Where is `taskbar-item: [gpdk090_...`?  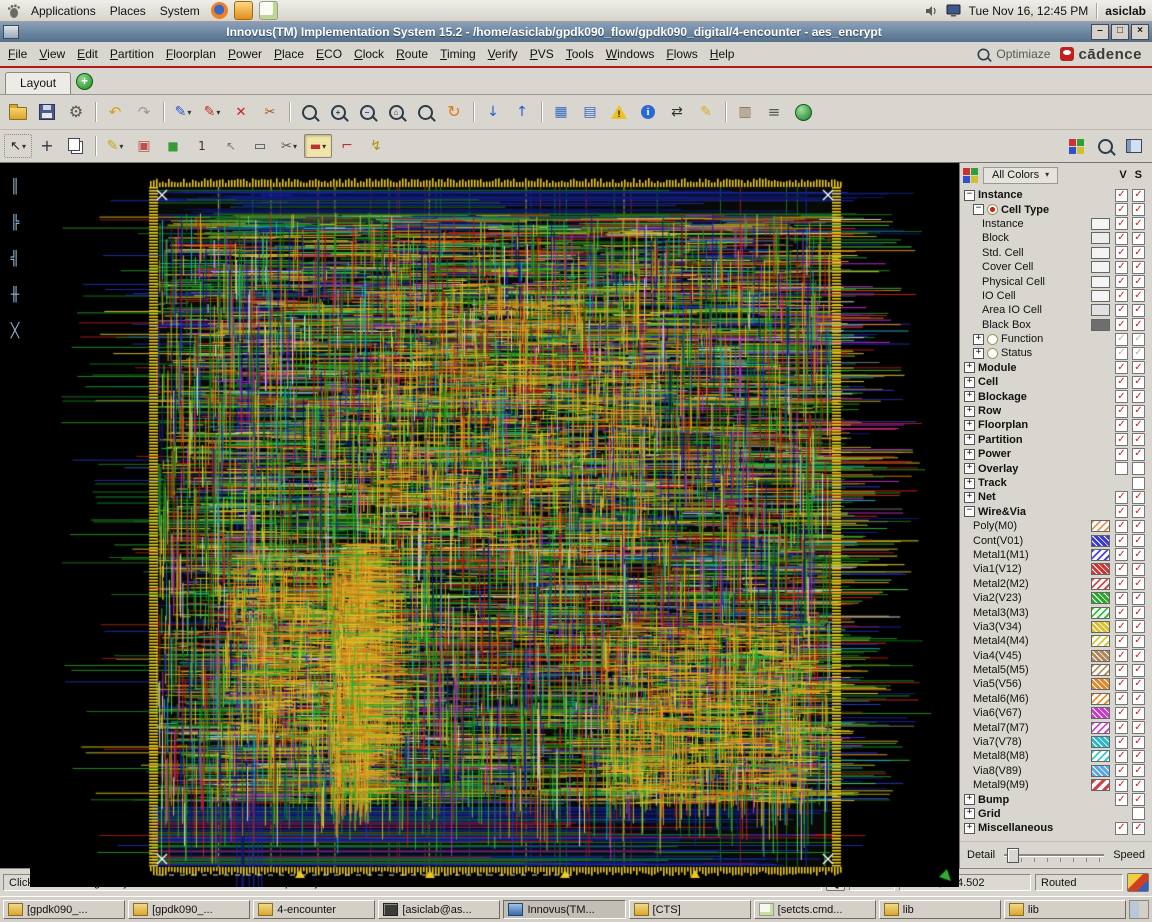 taskbar-item: [gpdk090_... is located at coordinates (189, 909).